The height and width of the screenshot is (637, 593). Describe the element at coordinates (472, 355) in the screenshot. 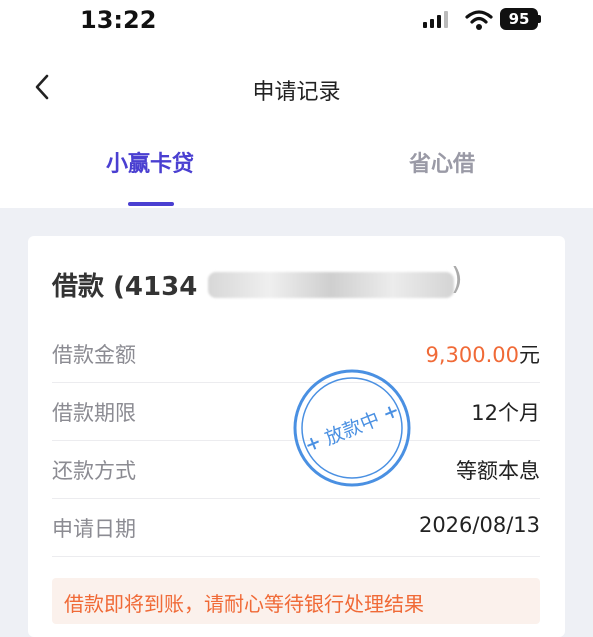

I see `loan-amount-number: 9,300.00` at that location.